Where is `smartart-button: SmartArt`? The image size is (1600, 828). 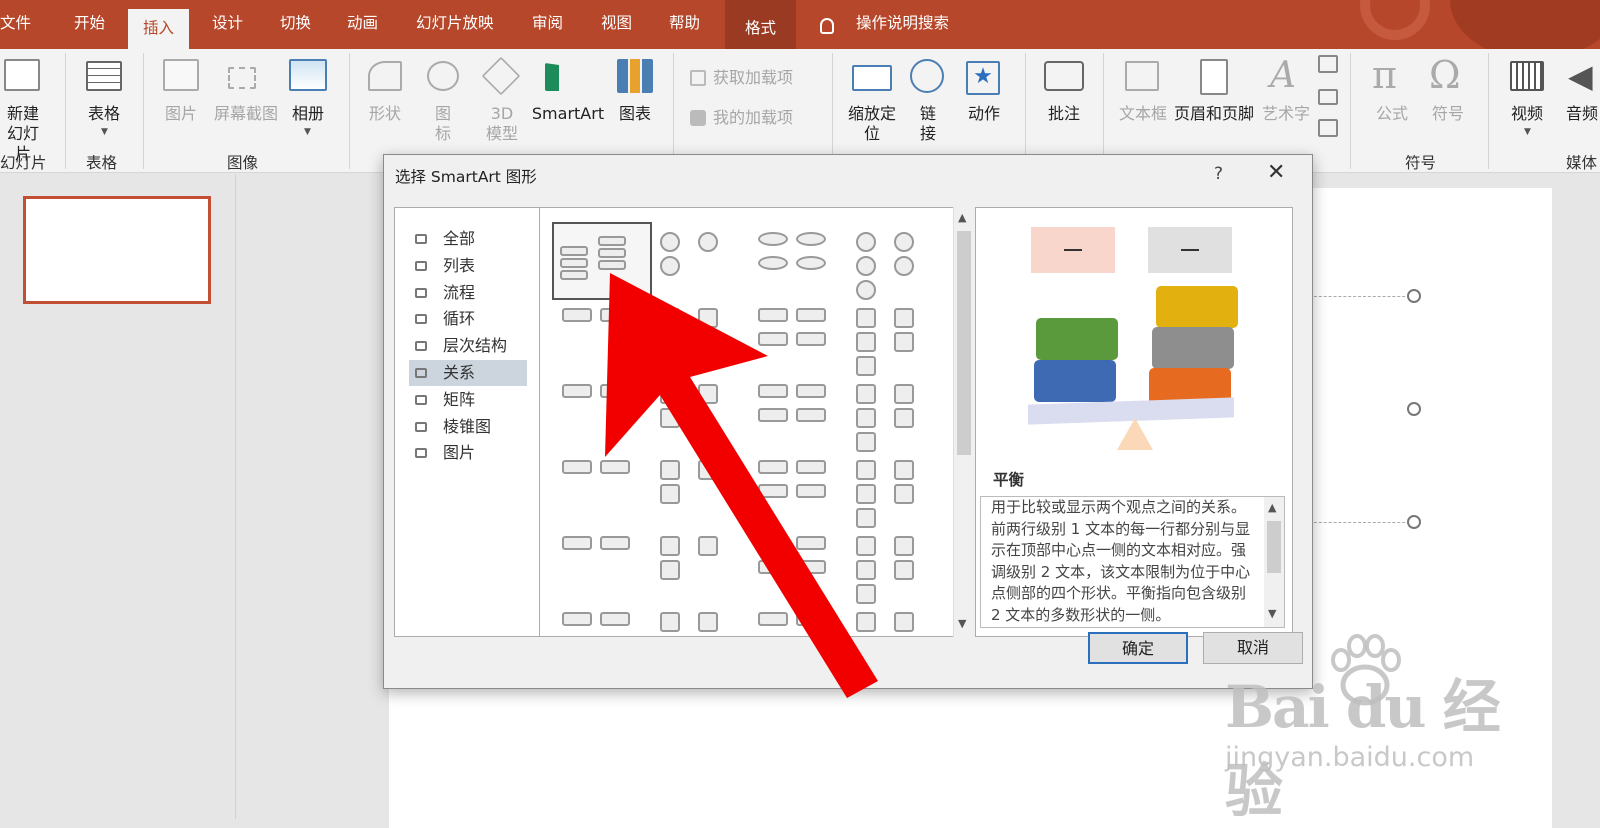
smartart-button: SmartArt is located at coordinates (568, 114).